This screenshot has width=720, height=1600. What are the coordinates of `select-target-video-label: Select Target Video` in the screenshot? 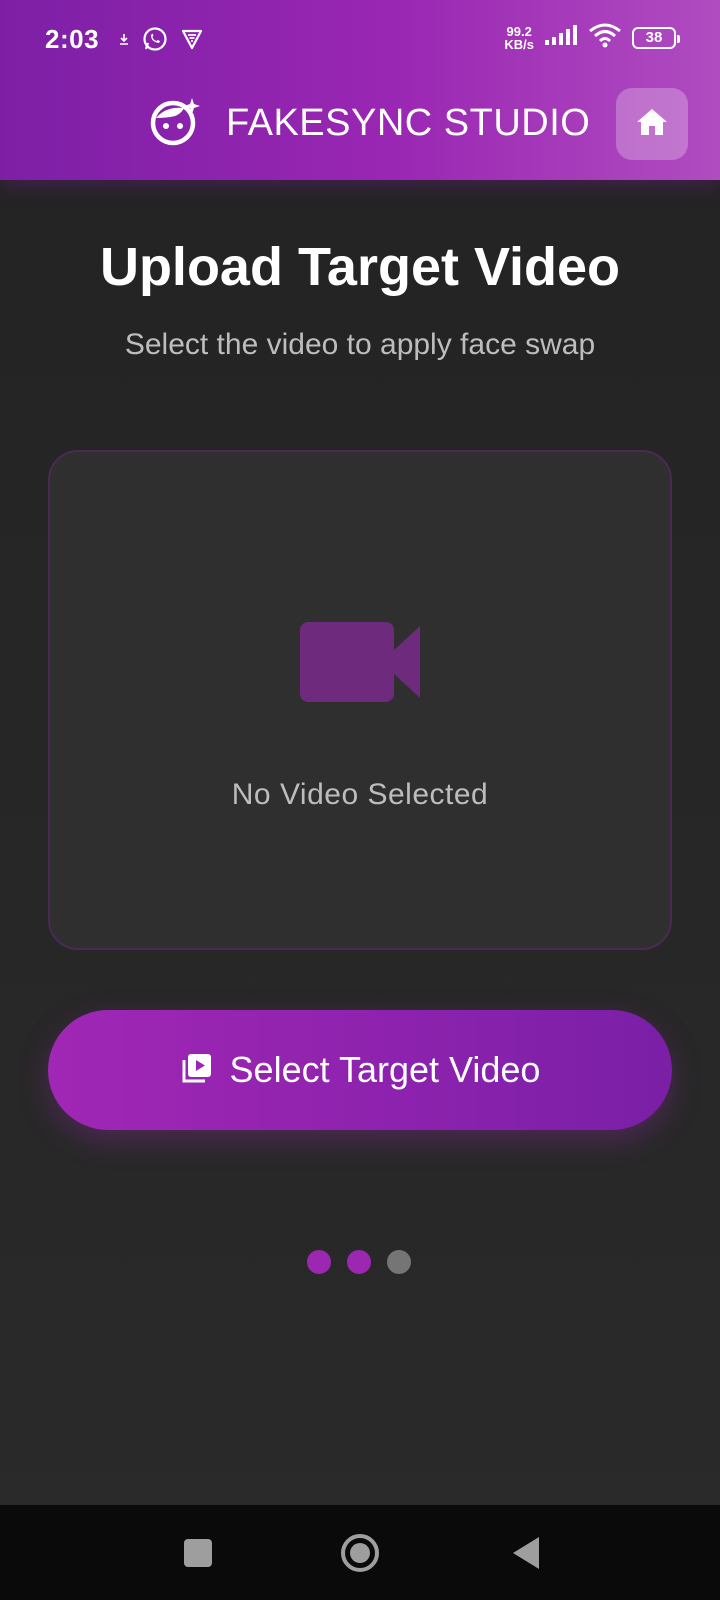 It's located at (385, 1069).